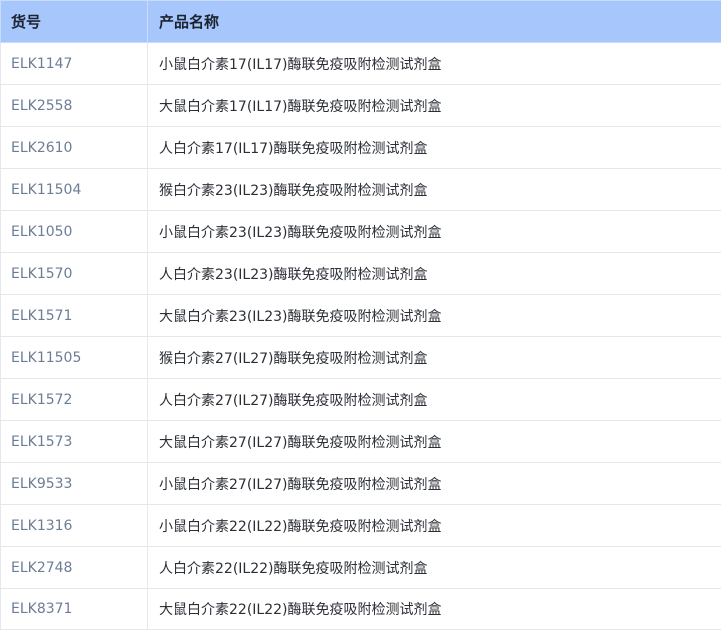 Image resolution: width=721 pixels, height=630 pixels. Describe the element at coordinates (434, 189) in the screenshot. I see `product-name: 猴白介素23(IL23)酶联免疫吸附检测试剂盒` at that location.